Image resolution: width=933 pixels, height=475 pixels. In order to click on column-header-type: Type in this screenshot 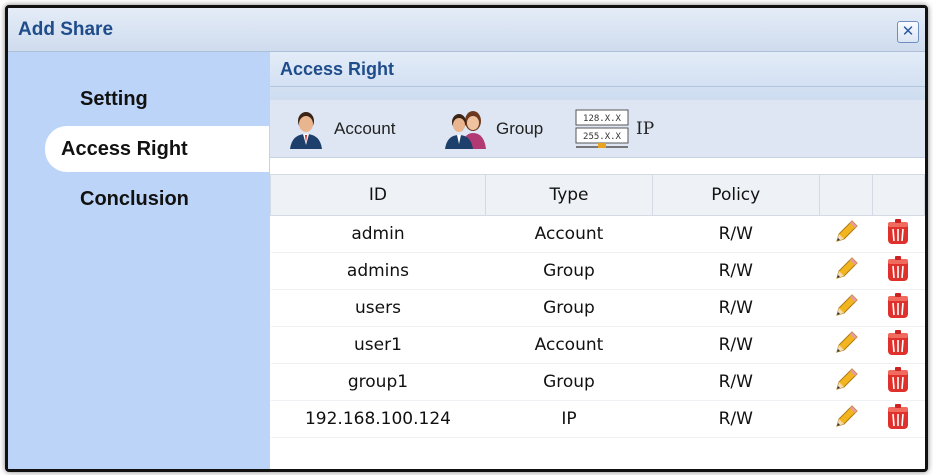, I will do `click(569, 195)`.